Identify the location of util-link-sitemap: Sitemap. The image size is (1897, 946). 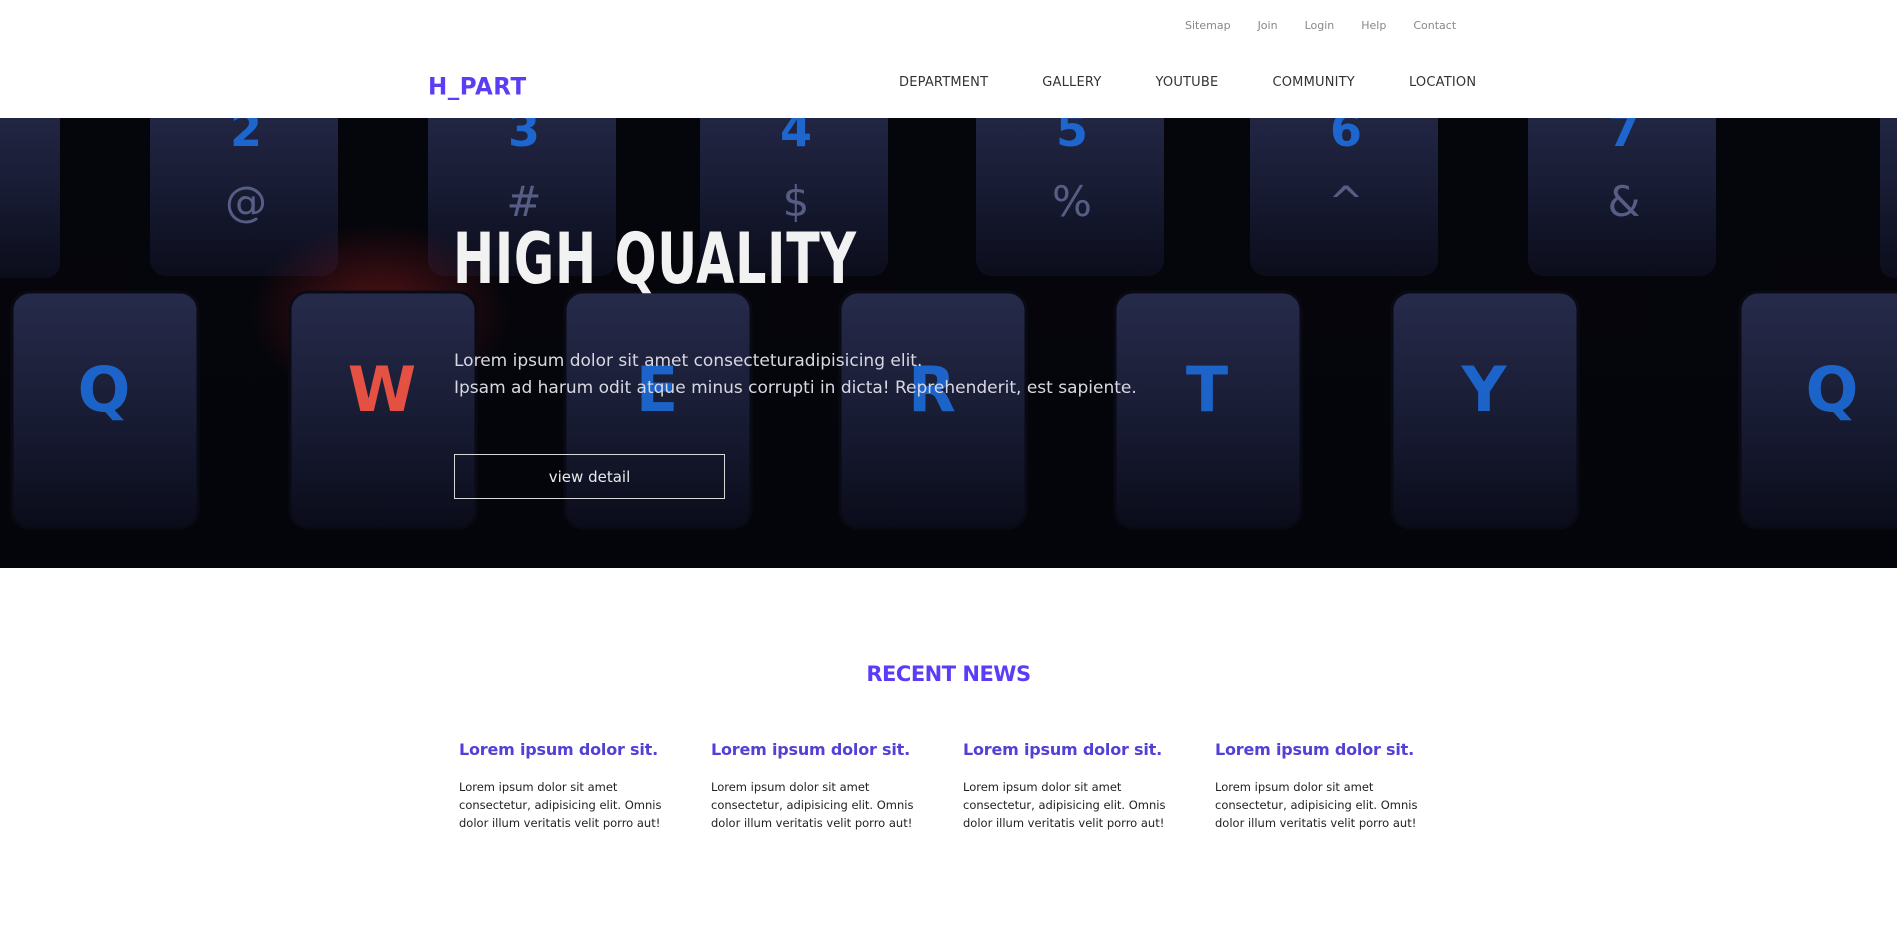
(1208, 25).